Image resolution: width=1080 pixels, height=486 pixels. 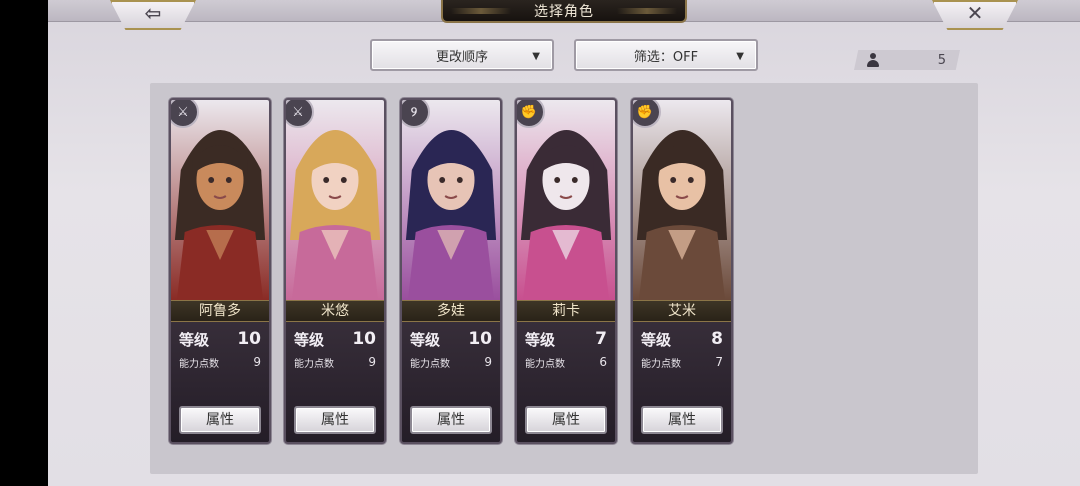 I want to click on page-title: 选择角色, so click(x=564, y=11).